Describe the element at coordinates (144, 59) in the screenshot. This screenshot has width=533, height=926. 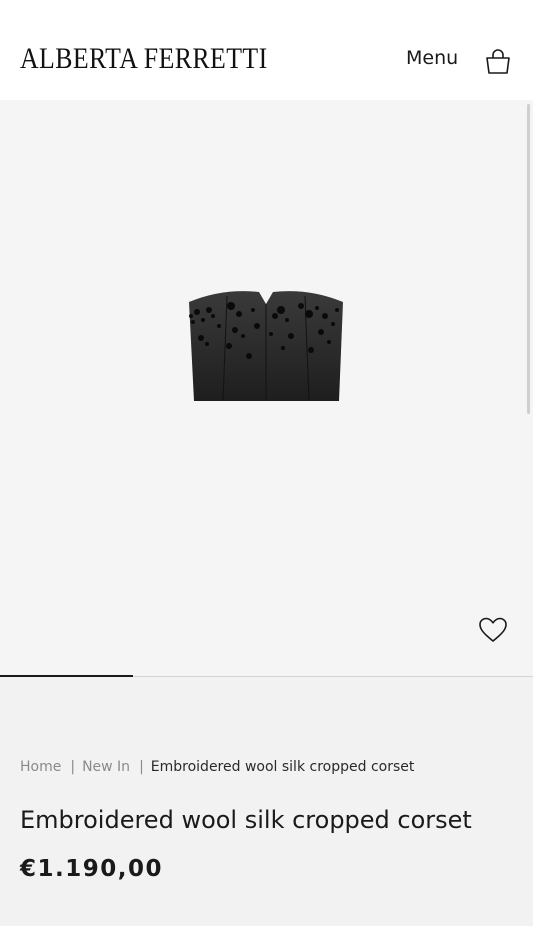
I see `brand-logo: ALBERTA FERRETTI` at that location.